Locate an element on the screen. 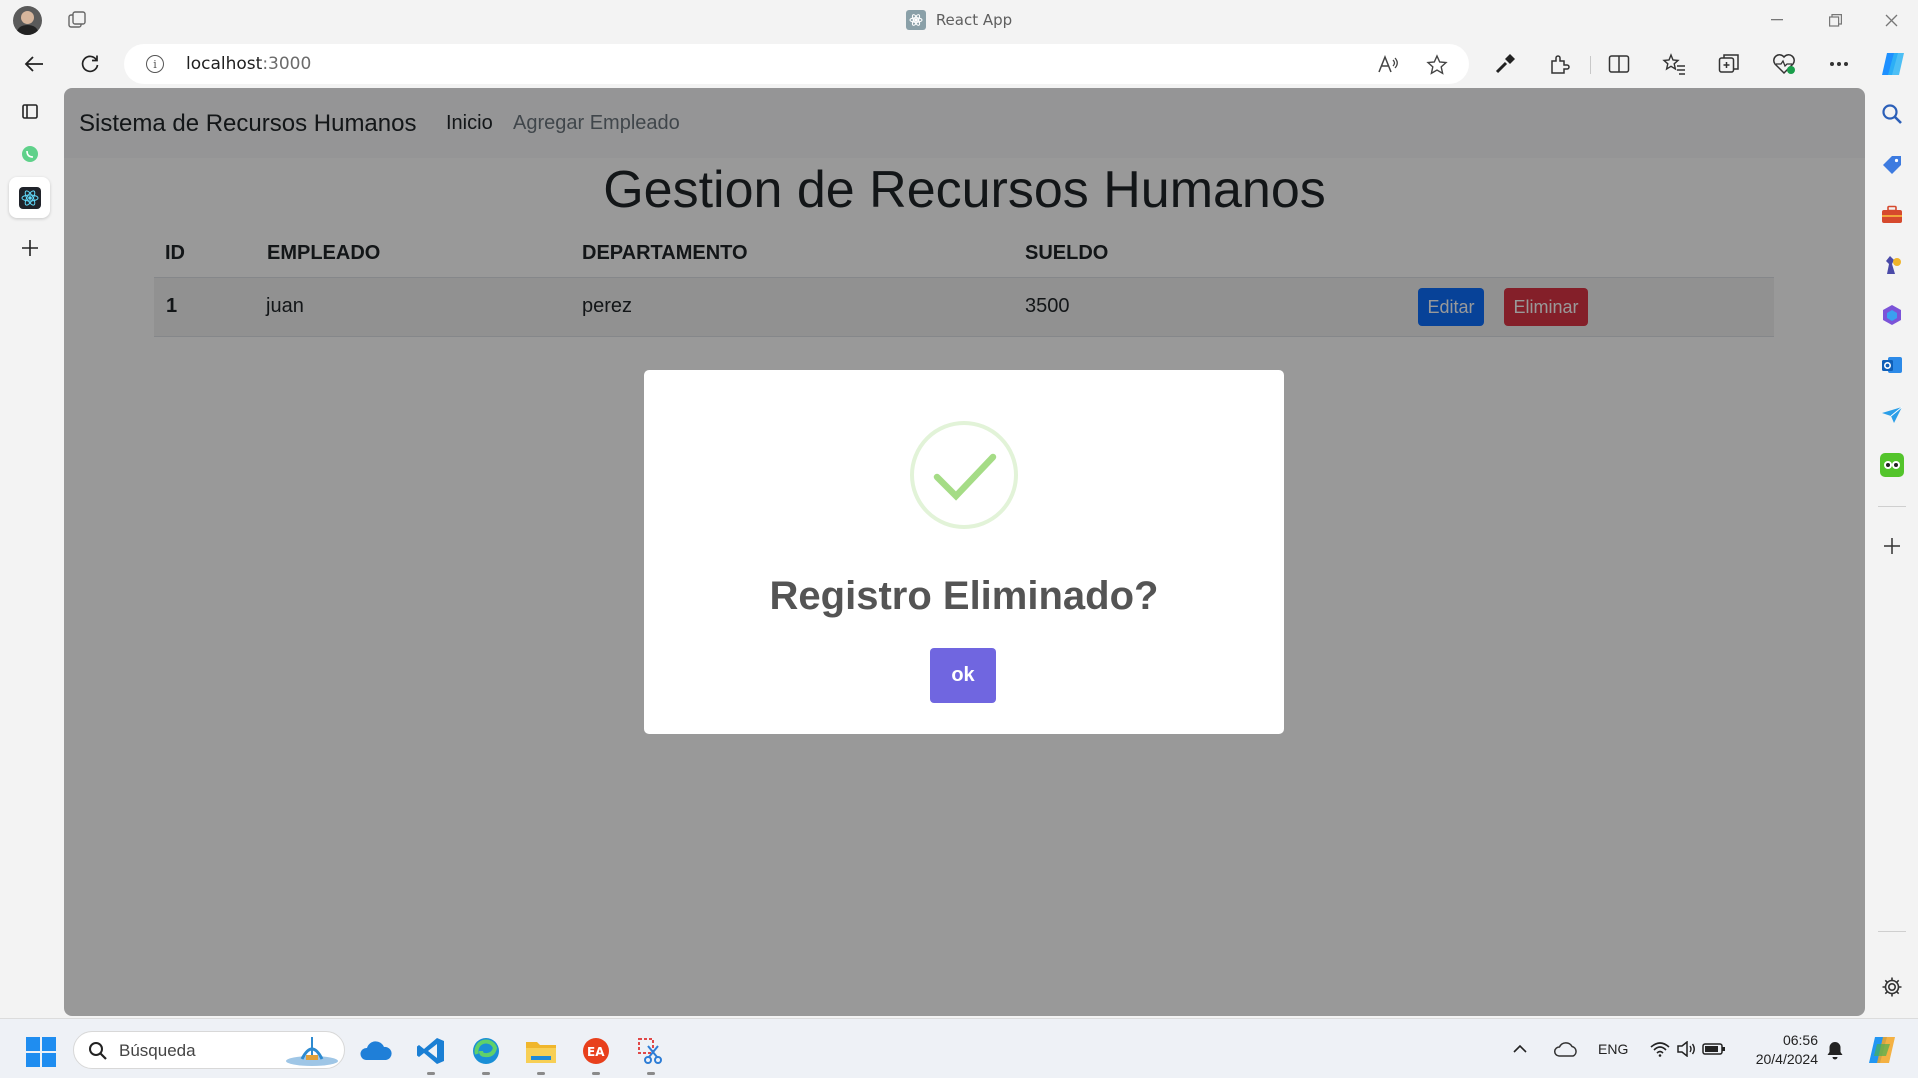 This screenshot has width=1918, height=1078. react-icon is located at coordinates (29, 197).